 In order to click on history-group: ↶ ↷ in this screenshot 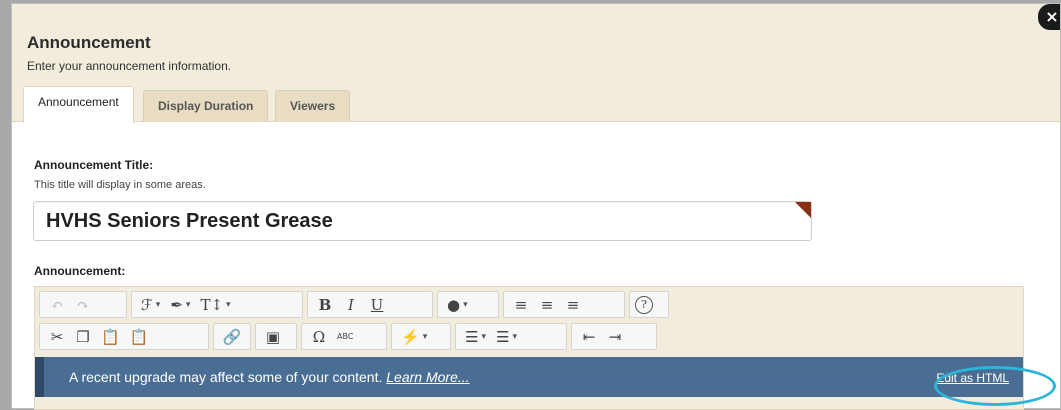, I will do `click(83, 304)`.